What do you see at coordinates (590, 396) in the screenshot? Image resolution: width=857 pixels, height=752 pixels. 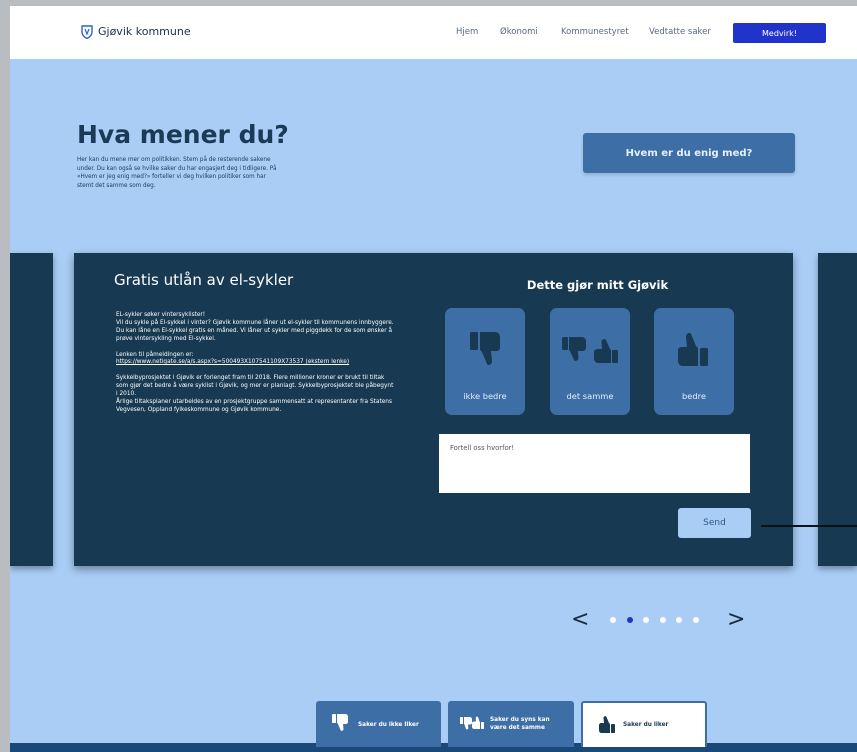 I see `vote-label: det samme` at bounding box center [590, 396].